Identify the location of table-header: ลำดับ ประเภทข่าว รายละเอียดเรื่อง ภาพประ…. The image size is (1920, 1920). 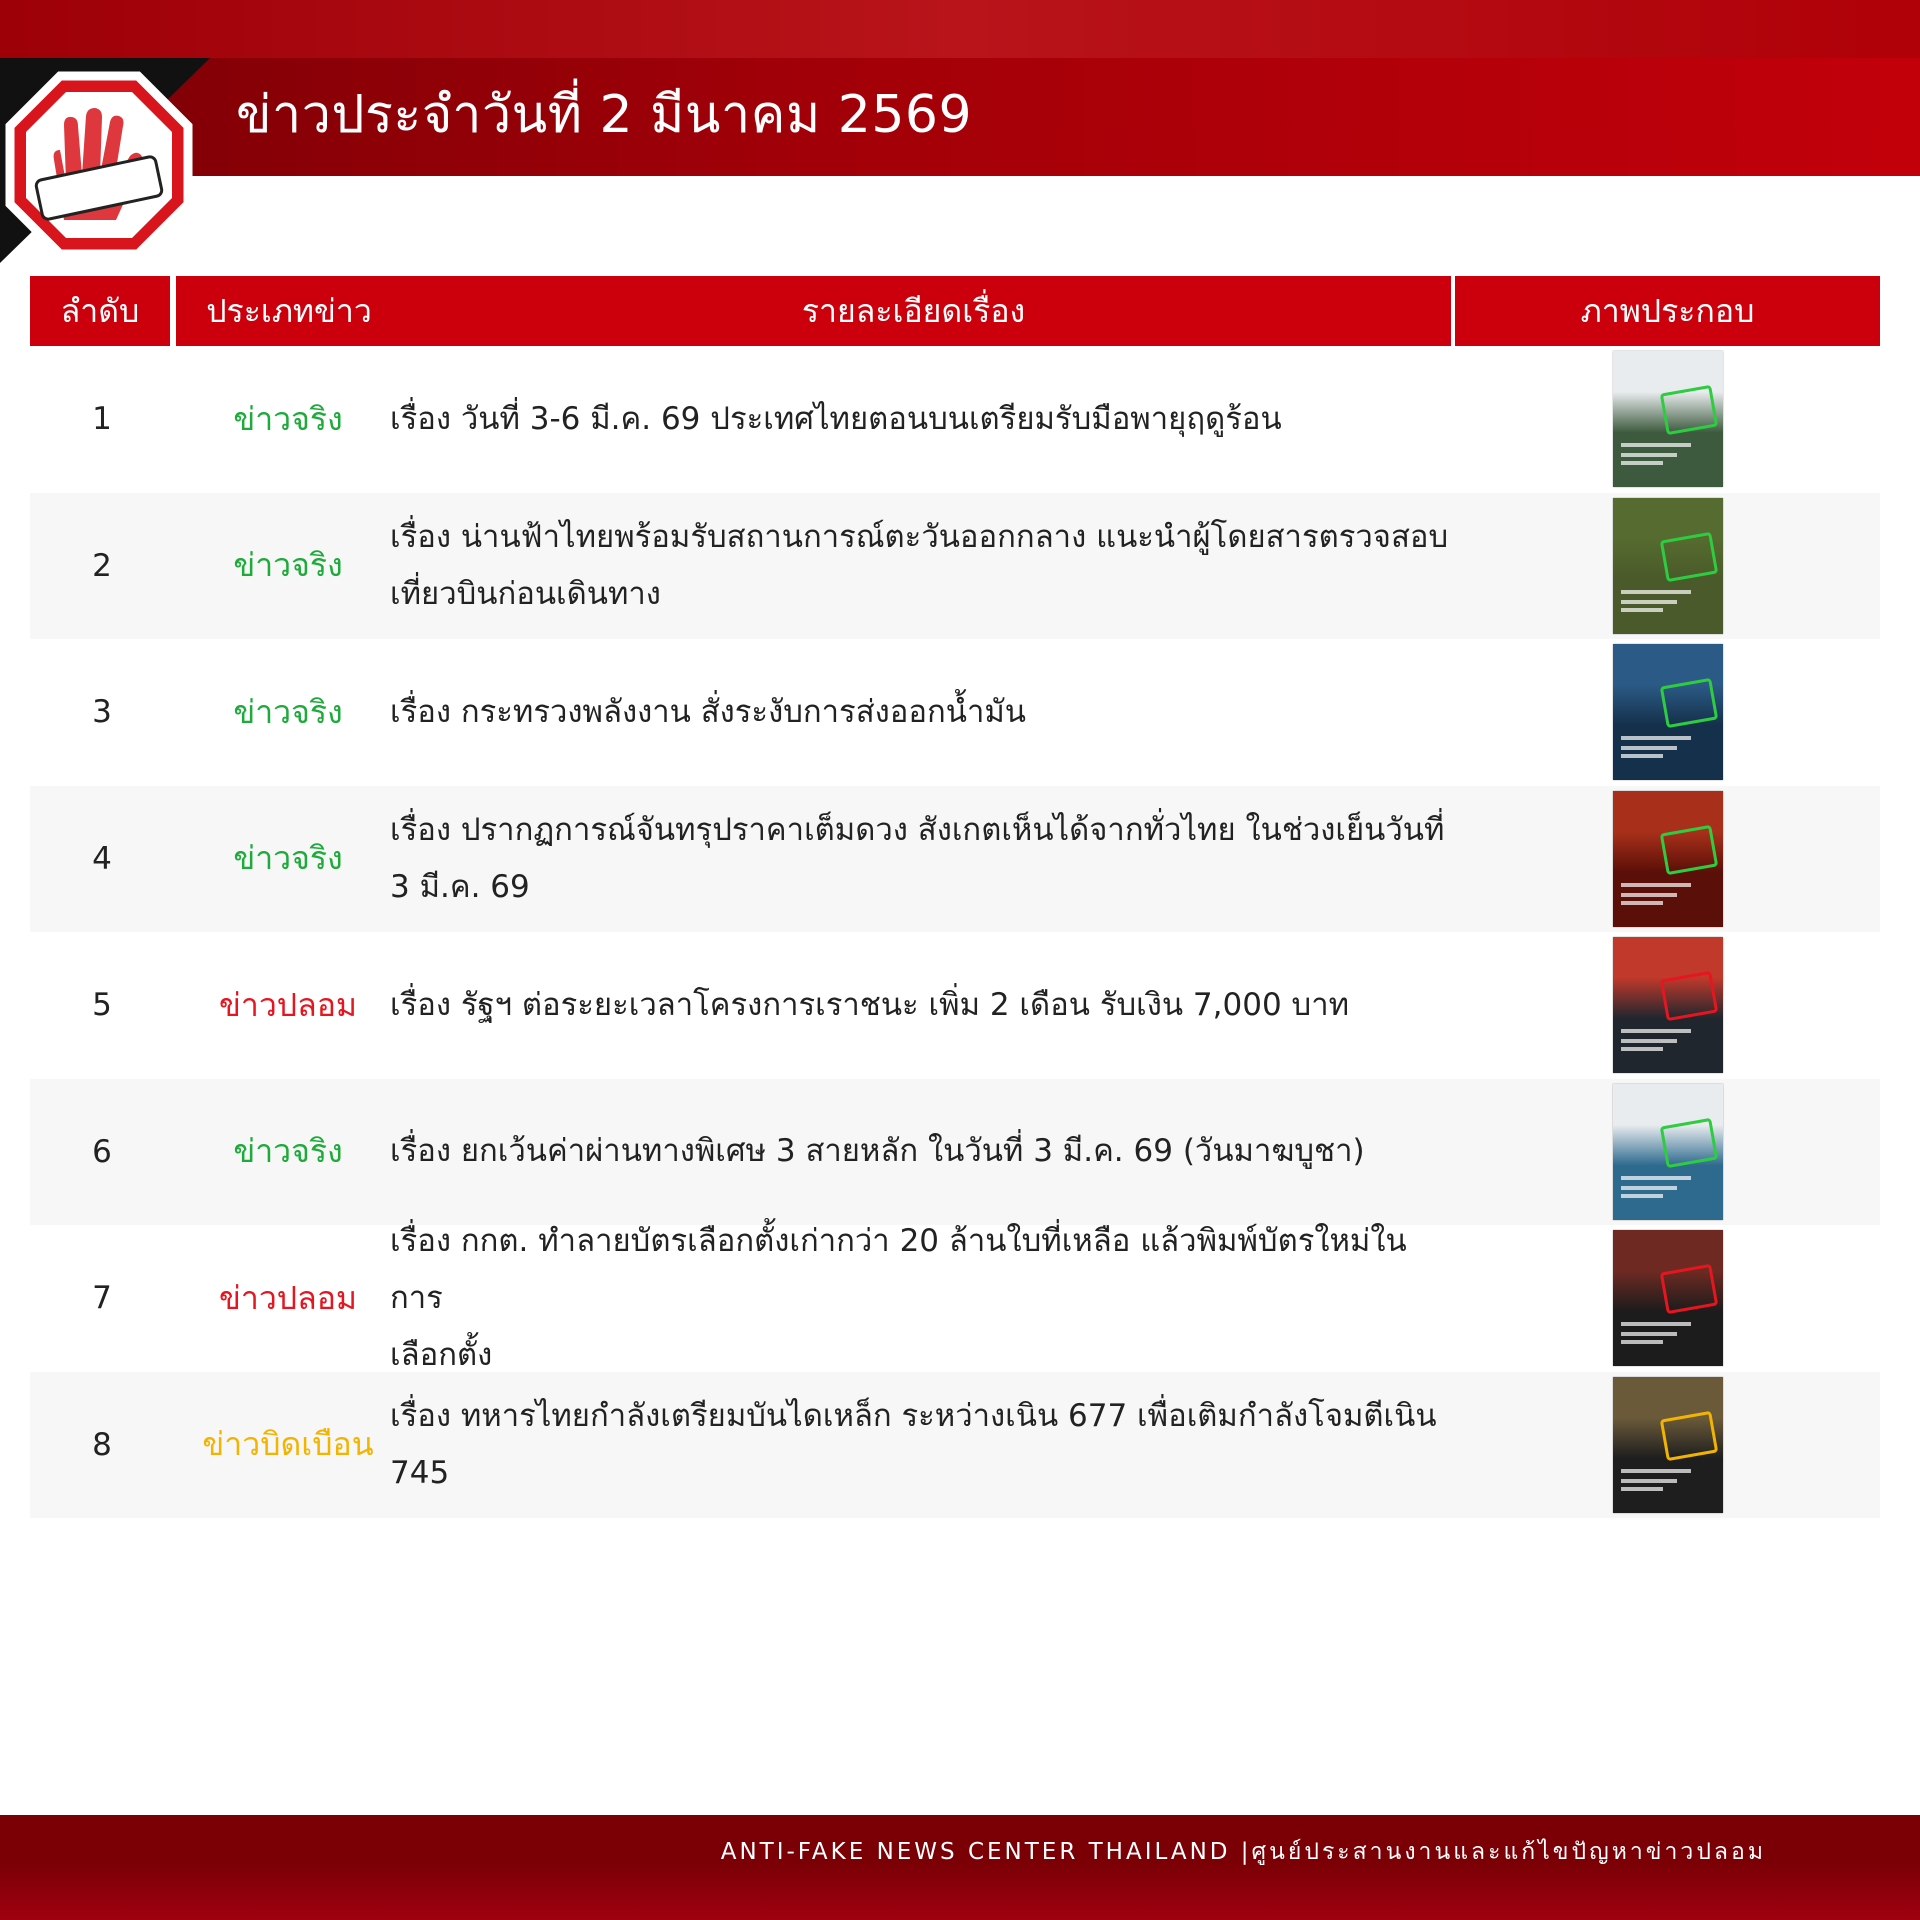
(955, 311).